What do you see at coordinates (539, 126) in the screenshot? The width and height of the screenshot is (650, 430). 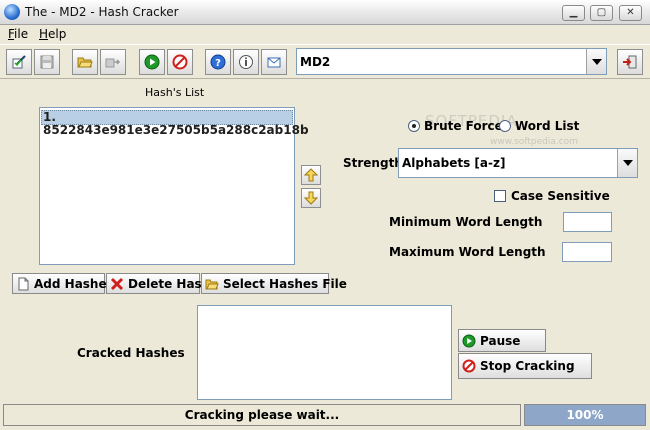 I see `word-list-radio: Word List` at bounding box center [539, 126].